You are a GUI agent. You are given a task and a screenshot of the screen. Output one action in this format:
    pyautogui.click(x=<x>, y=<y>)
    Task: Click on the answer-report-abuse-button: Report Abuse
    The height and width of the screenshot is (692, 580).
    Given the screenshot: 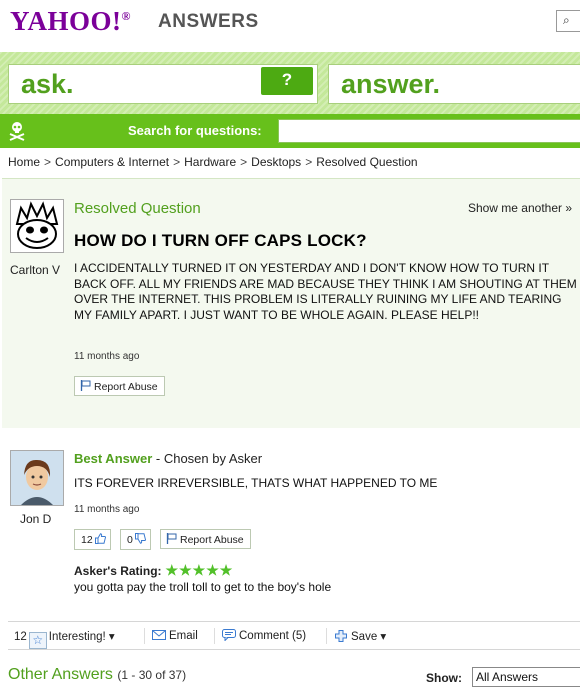 What is the action you would take?
    pyautogui.click(x=205, y=539)
    